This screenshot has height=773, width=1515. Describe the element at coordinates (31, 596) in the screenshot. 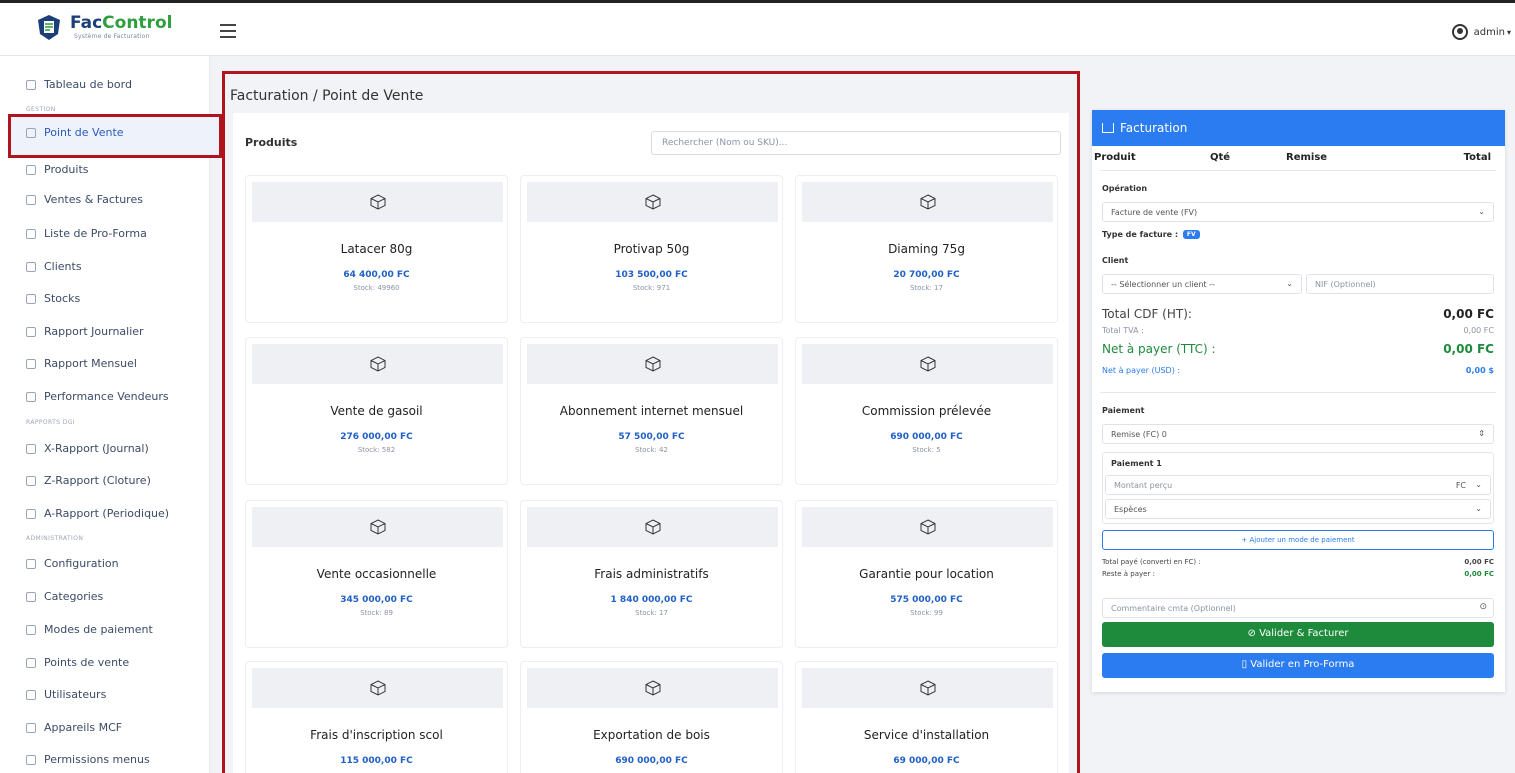

I see `tag-icon` at that location.